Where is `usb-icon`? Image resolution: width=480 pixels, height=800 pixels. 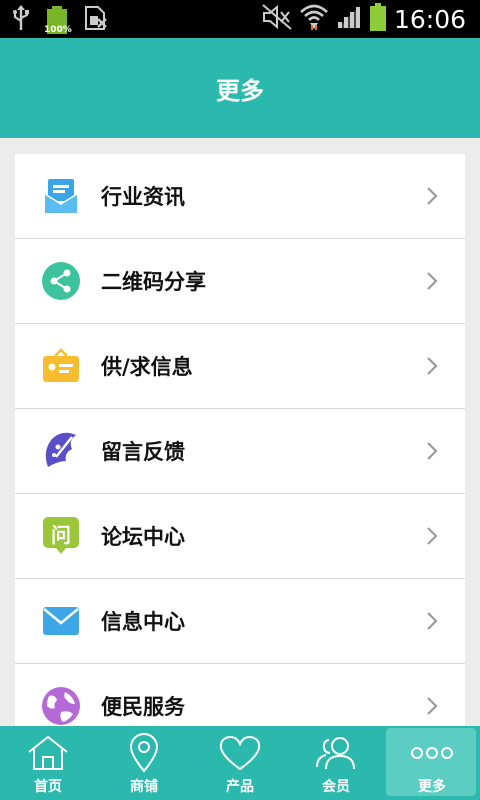
usb-icon is located at coordinates (21, 20).